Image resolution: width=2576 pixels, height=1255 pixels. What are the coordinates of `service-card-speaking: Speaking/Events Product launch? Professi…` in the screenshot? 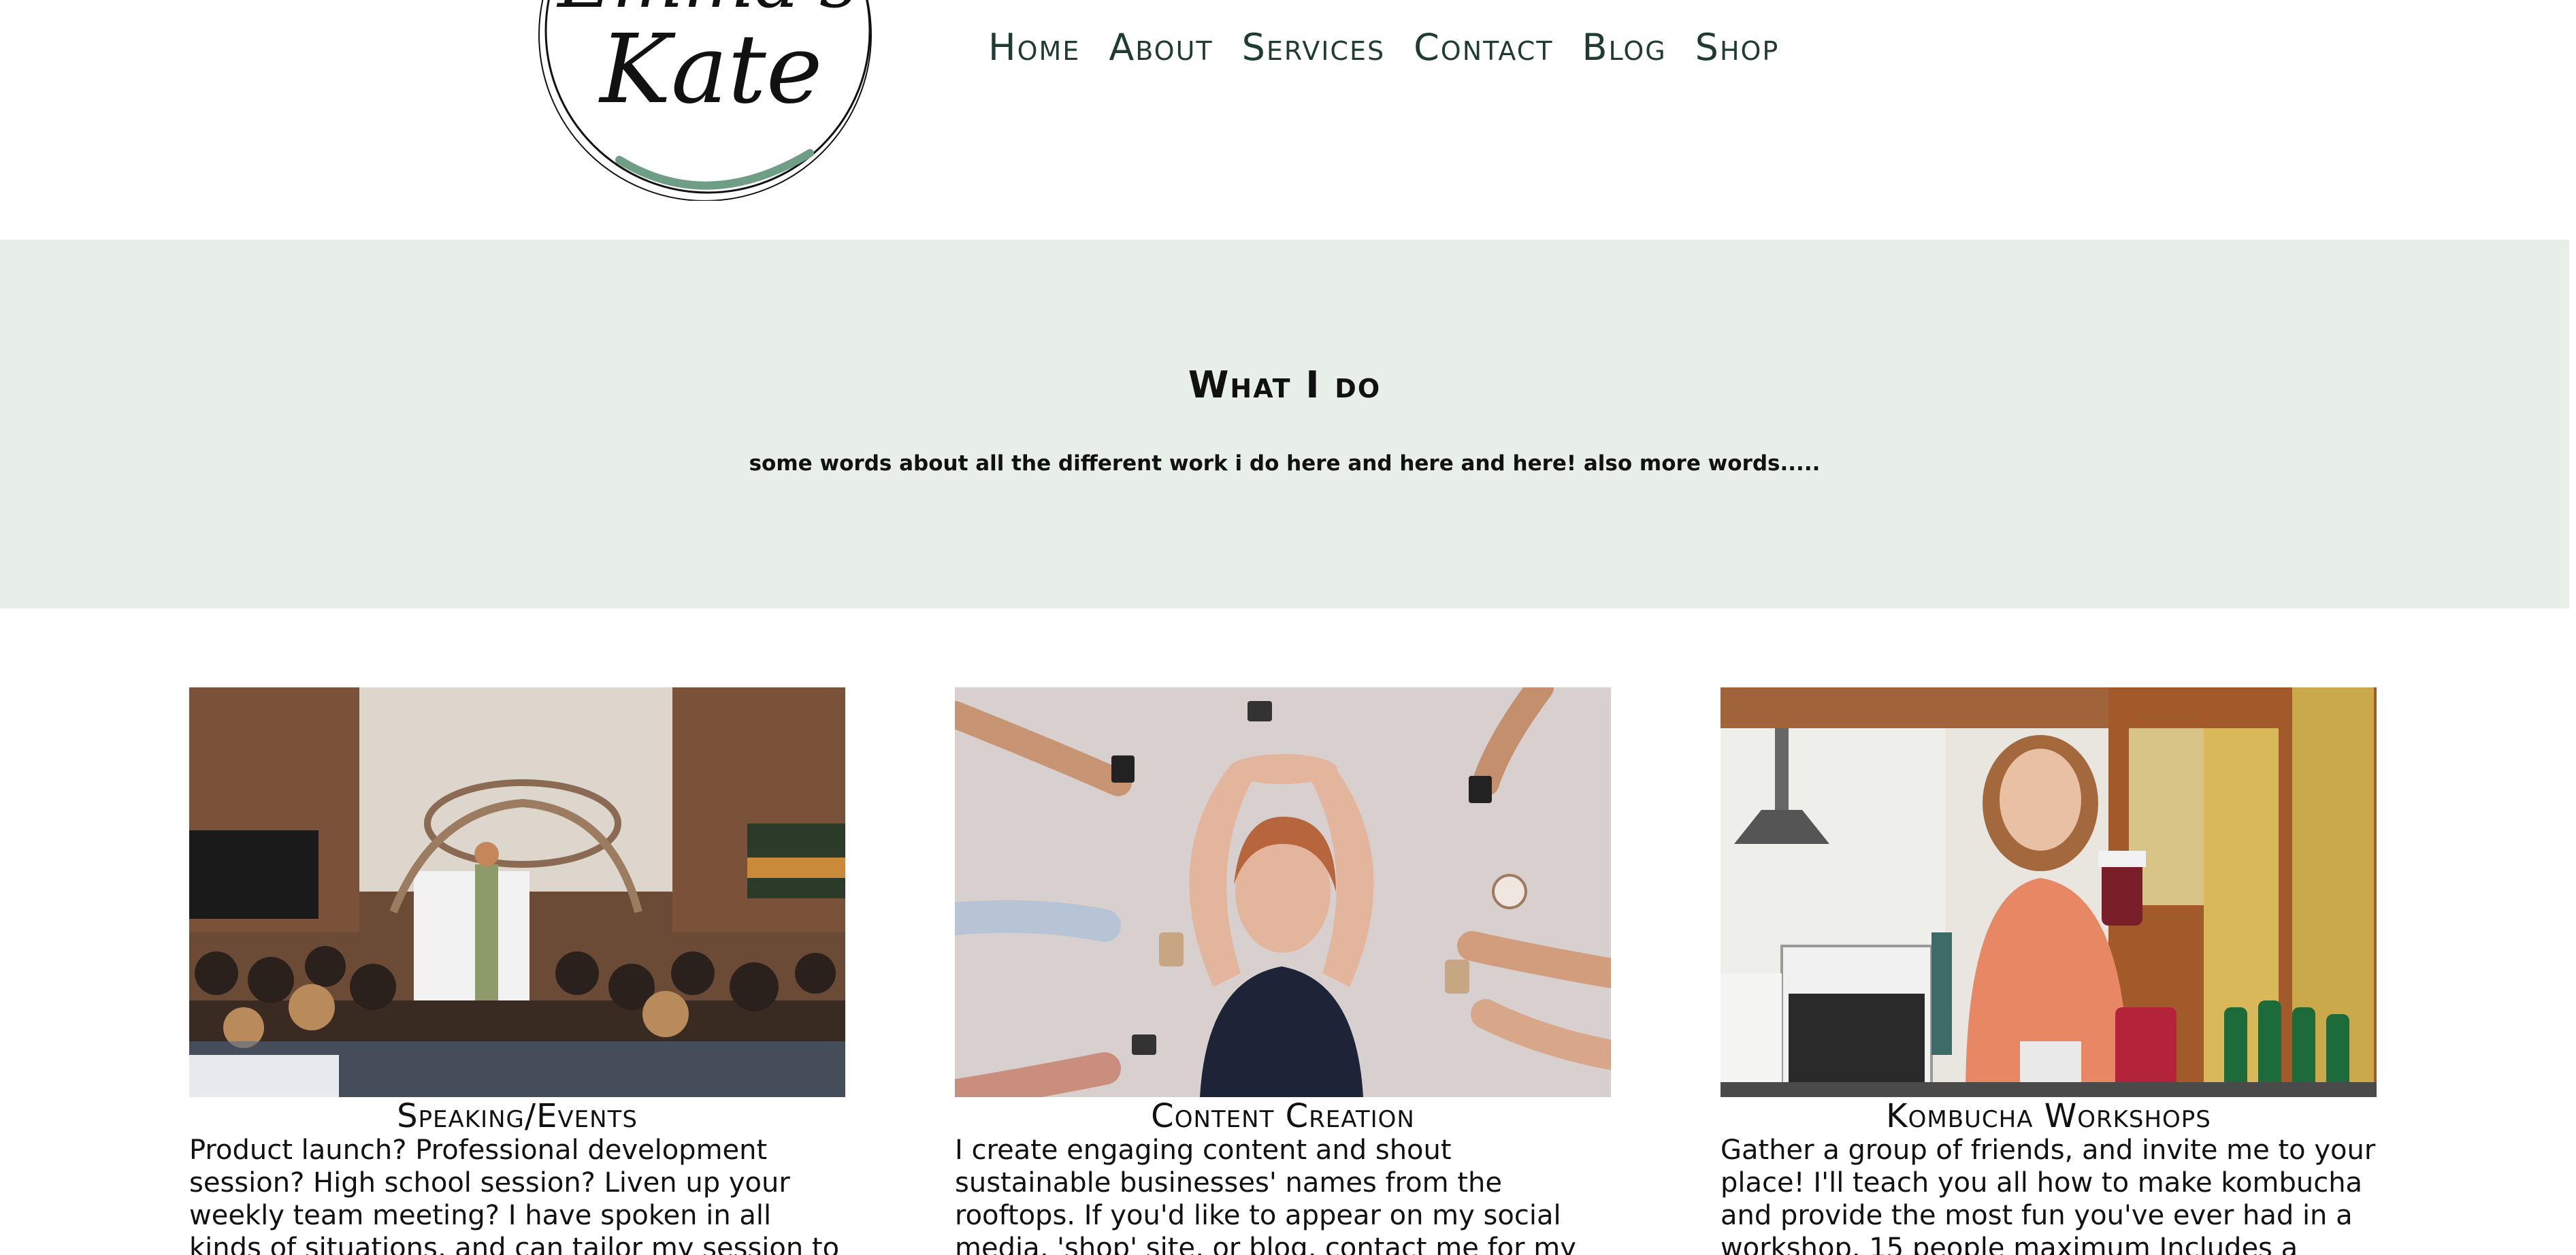 It's located at (517, 971).